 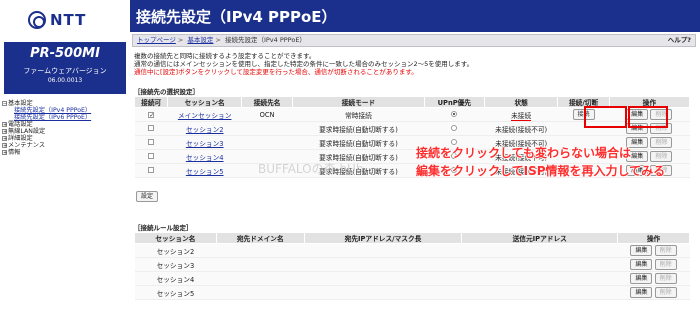 I want to click on page-title: 接続先設定（IPv4 PPPoE）, so click(x=236, y=17).